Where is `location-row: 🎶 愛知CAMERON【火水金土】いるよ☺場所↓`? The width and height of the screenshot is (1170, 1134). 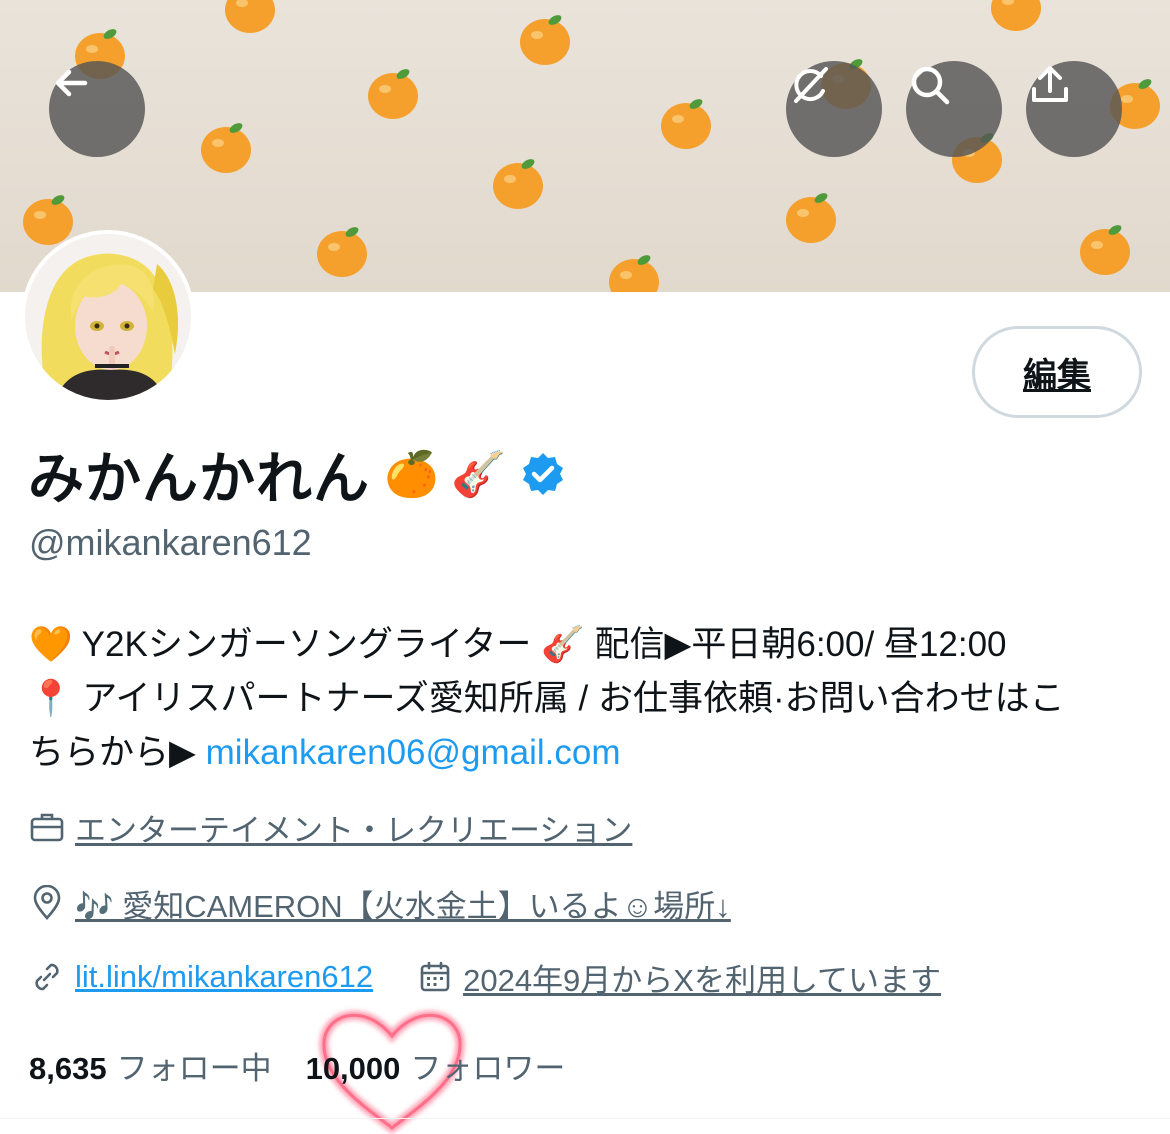 location-row: 🎶 愛知CAMERON【火水金土】いるよ☺場所↓ is located at coordinates (380, 903).